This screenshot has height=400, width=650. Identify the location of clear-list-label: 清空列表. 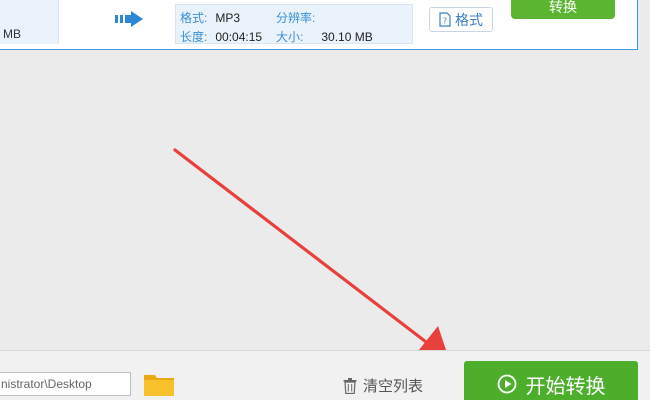
(393, 386).